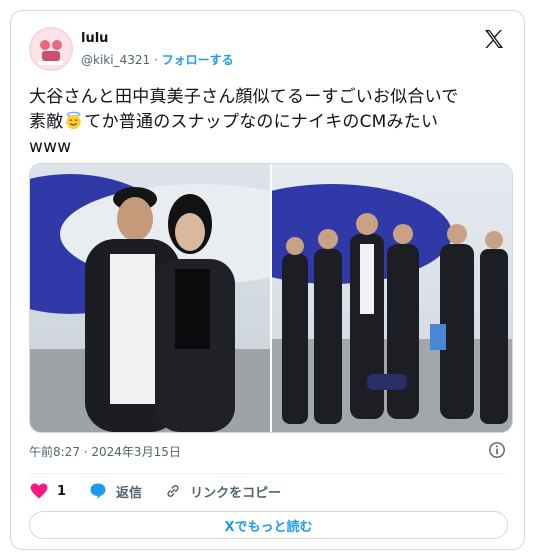 This screenshot has height=557, width=535. What do you see at coordinates (39, 491) in the screenshot?
I see `heart-icon` at bounding box center [39, 491].